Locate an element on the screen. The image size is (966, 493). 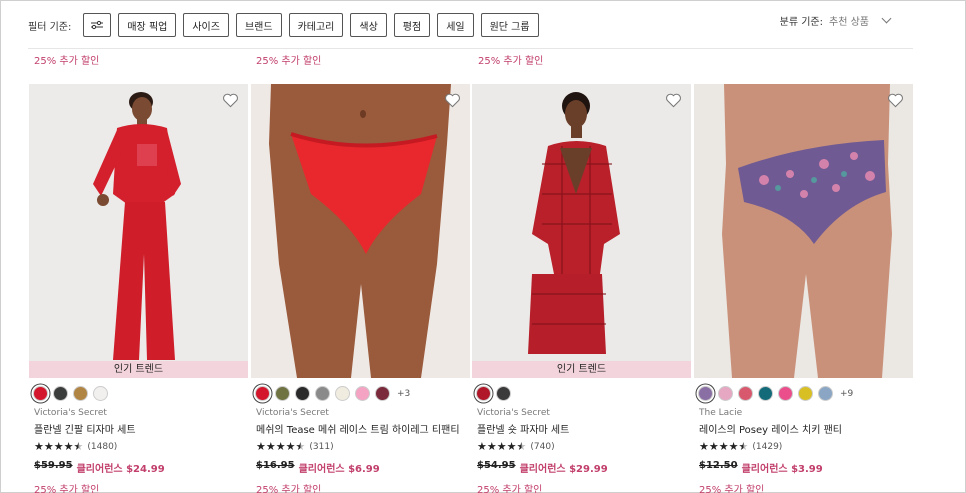
product-rating: ★ ★ ★ ★ ★ (1429) is located at coordinates (740, 446).